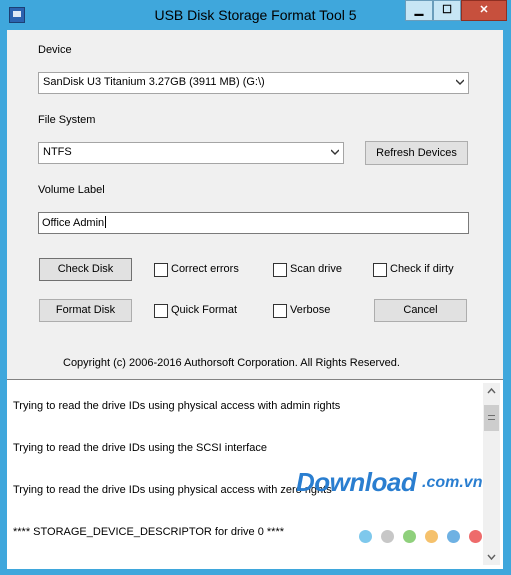 The width and height of the screenshot is (511, 575). Describe the element at coordinates (85, 310) in the screenshot. I see `format-disk-button: Format Disk` at that location.